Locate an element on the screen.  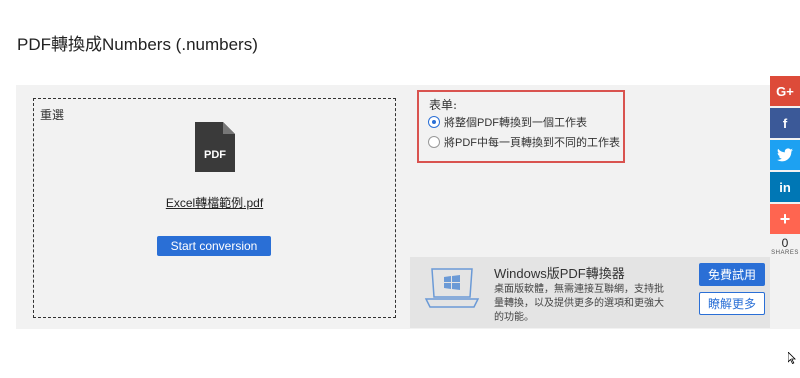
windows-promo-description: 桌面版軟體，無需連接互聯網，支持批量轉換，以及提供更多的選項和更強大的功能。 is located at coordinates (579, 303).